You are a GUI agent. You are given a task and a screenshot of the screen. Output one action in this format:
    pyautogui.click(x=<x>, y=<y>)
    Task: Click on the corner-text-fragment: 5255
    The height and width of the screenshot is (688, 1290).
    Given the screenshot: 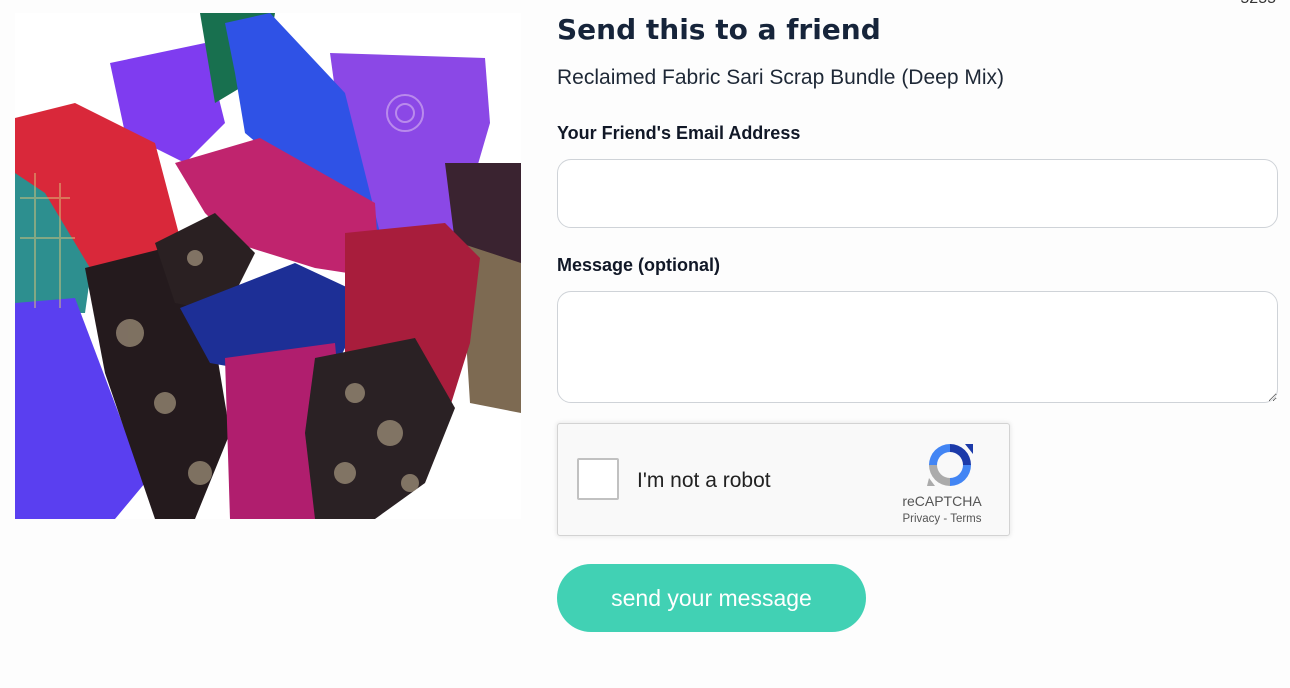 What is the action you would take?
    pyautogui.click(x=1258, y=4)
    